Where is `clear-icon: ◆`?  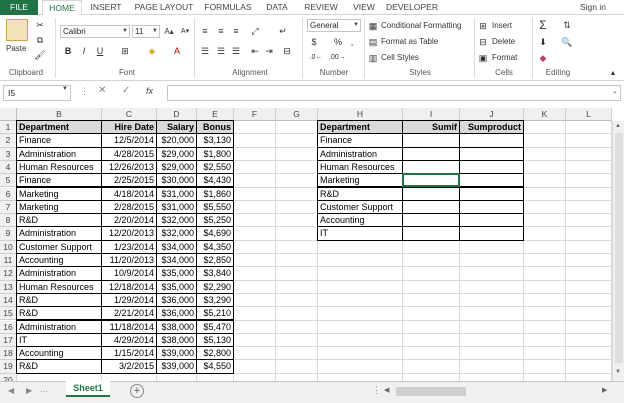
clear-icon: ◆ is located at coordinates (543, 58).